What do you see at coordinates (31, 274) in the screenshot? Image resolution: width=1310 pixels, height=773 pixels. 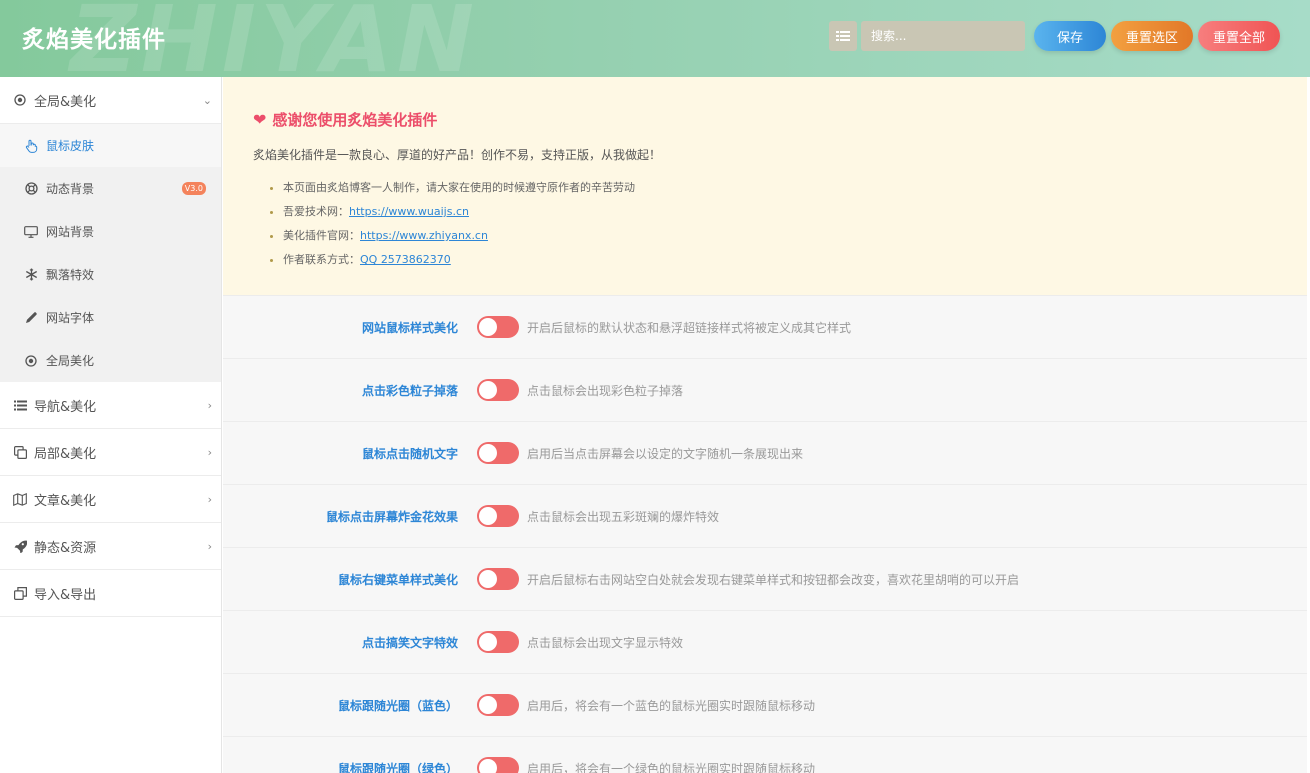 I see `snowflake-icon` at bounding box center [31, 274].